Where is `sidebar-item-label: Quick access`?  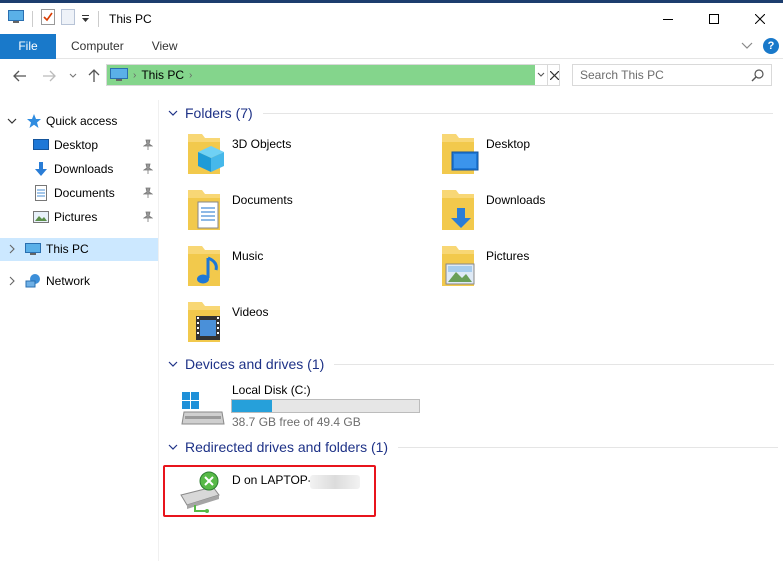 sidebar-item-label: Quick access is located at coordinates (82, 121).